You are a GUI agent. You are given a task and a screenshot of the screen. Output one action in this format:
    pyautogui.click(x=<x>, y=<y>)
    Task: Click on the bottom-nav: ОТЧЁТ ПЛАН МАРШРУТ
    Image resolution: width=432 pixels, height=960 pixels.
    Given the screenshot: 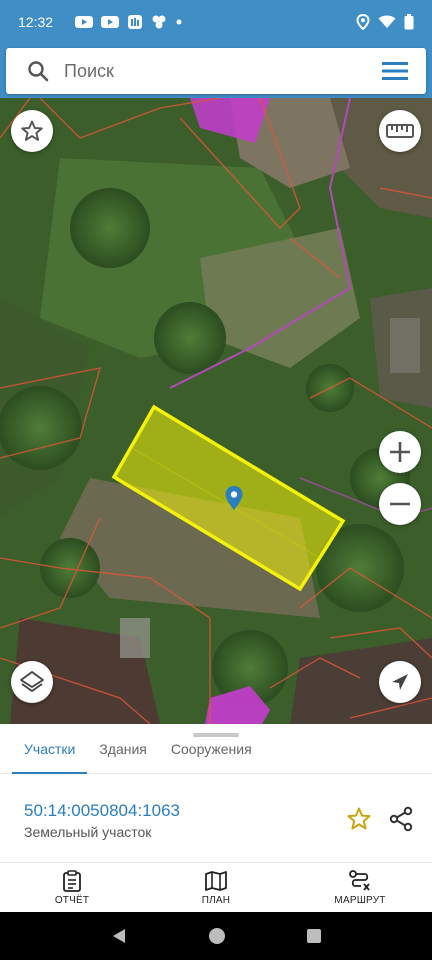 What is the action you would take?
    pyautogui.click(x=216, y=887)
    